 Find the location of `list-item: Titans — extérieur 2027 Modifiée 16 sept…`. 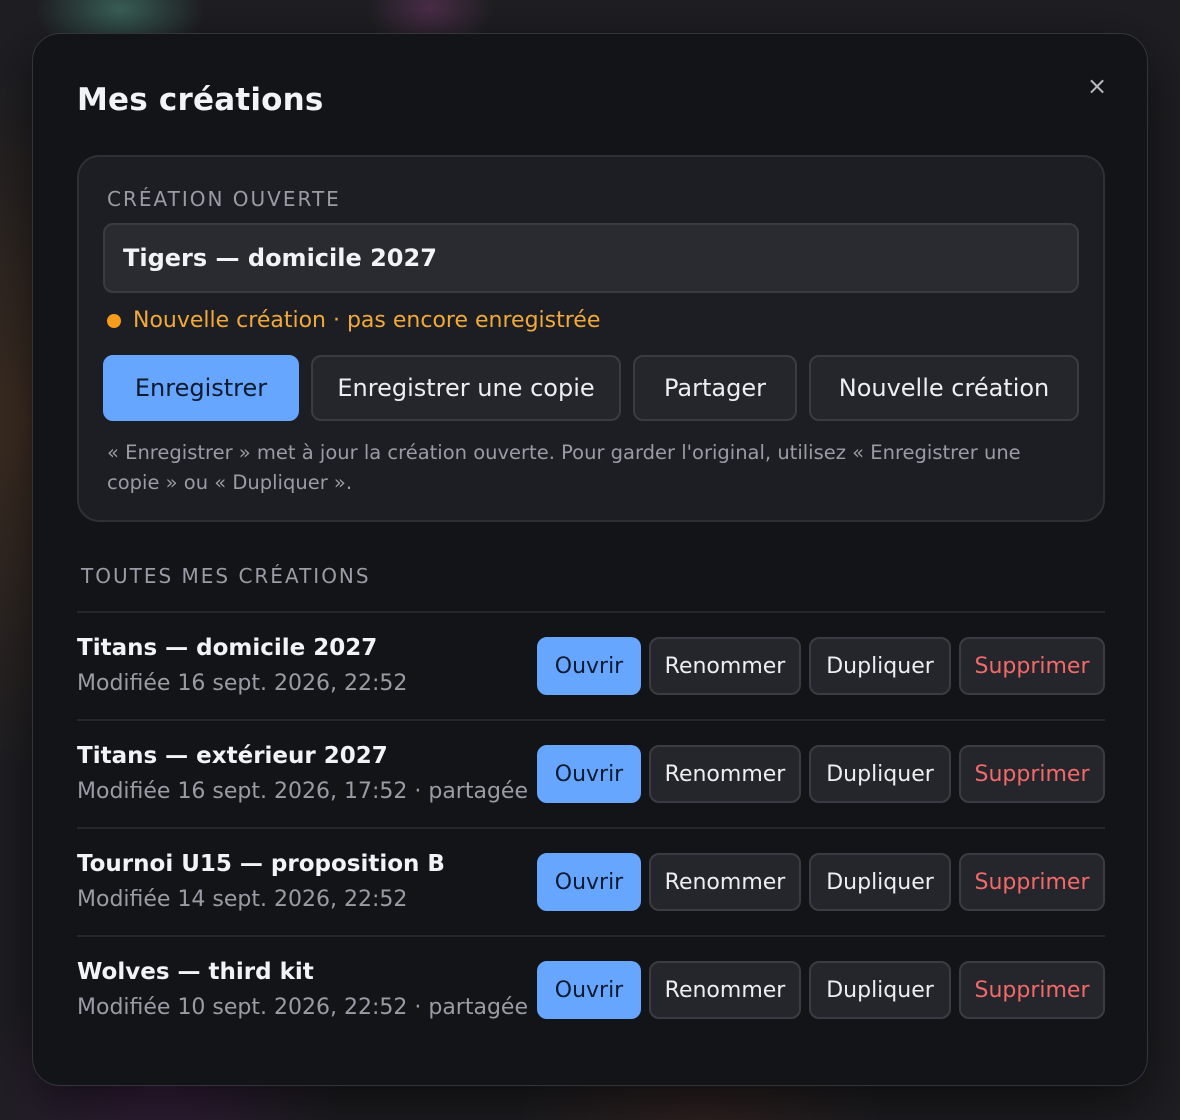

list-item: Titans — extérieur 2027 Modifiée 16 sept… is located at coordinates (591, 773).